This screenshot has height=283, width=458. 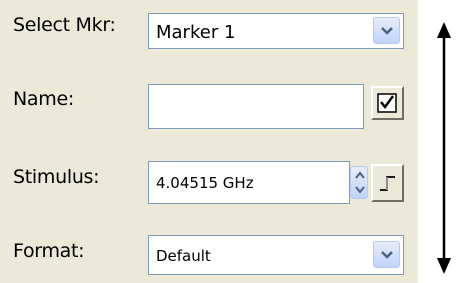 I want to click on stimulus-label: Stimulus:, so click(x=56, y=177).